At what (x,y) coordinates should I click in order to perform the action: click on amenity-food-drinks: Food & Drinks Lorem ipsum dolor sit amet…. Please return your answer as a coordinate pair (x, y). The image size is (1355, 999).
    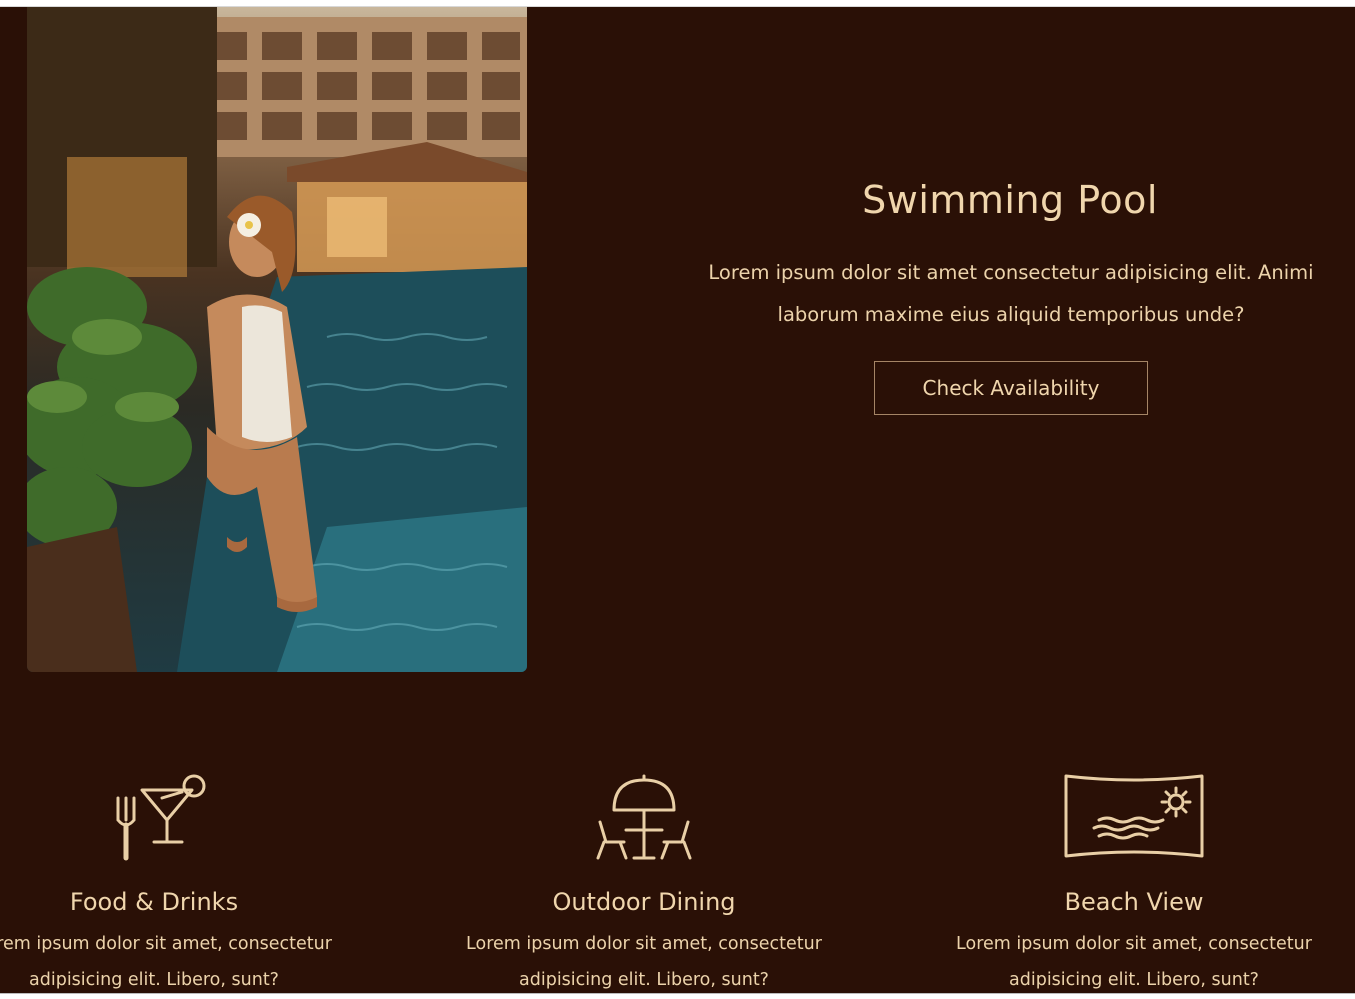
    Looking at the image, I should click on (187, 884).